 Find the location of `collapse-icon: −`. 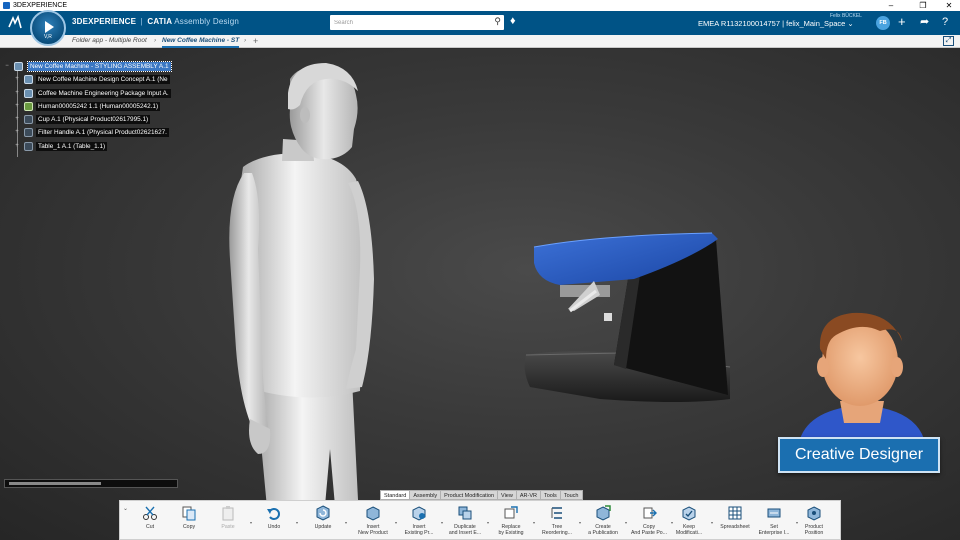

collapse-icon: − is located at coordinates (7, 66).